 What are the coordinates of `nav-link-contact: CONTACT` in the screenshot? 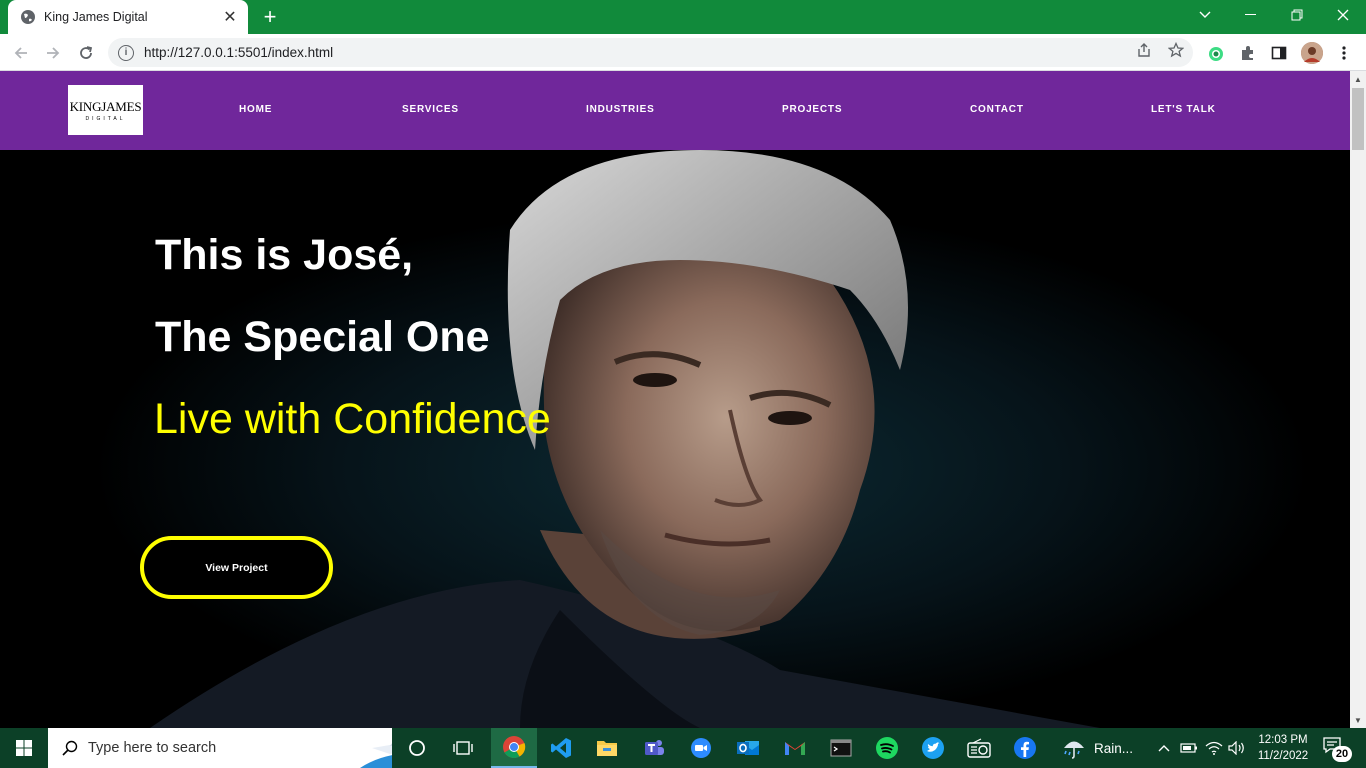 It's located at (997, 109).